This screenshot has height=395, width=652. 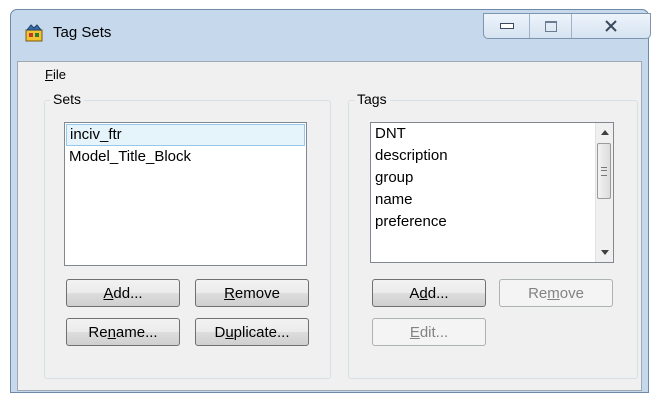 I want to click on minimize-button, so click(x=507, y=26).